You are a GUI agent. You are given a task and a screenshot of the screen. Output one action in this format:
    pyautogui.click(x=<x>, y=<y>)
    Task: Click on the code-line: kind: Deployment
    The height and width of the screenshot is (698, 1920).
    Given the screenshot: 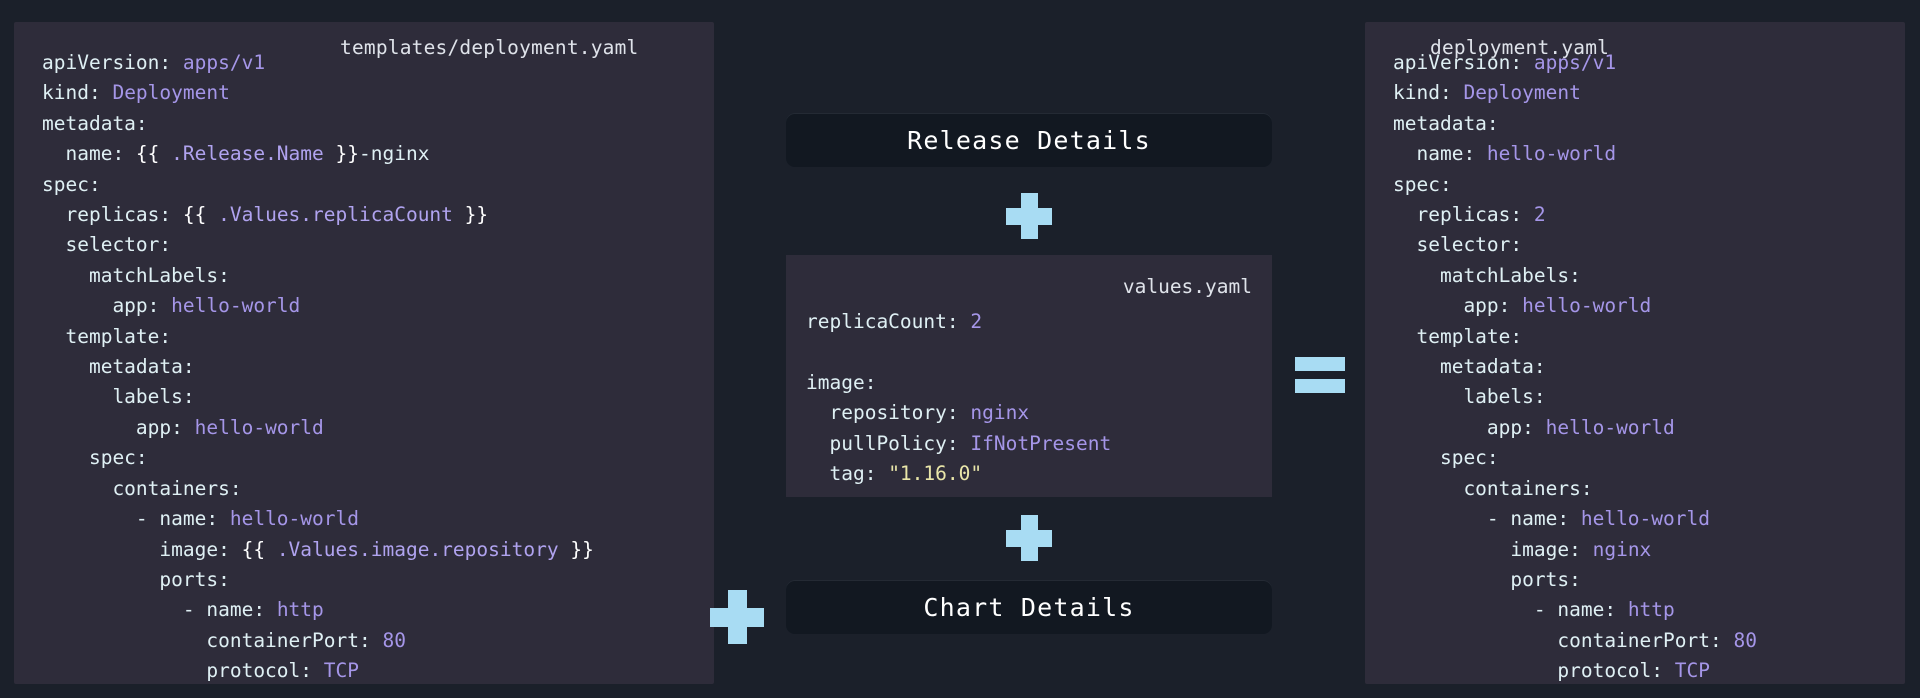 What is the action you would take?
    pyautogui.click(x=364, y=93)
    